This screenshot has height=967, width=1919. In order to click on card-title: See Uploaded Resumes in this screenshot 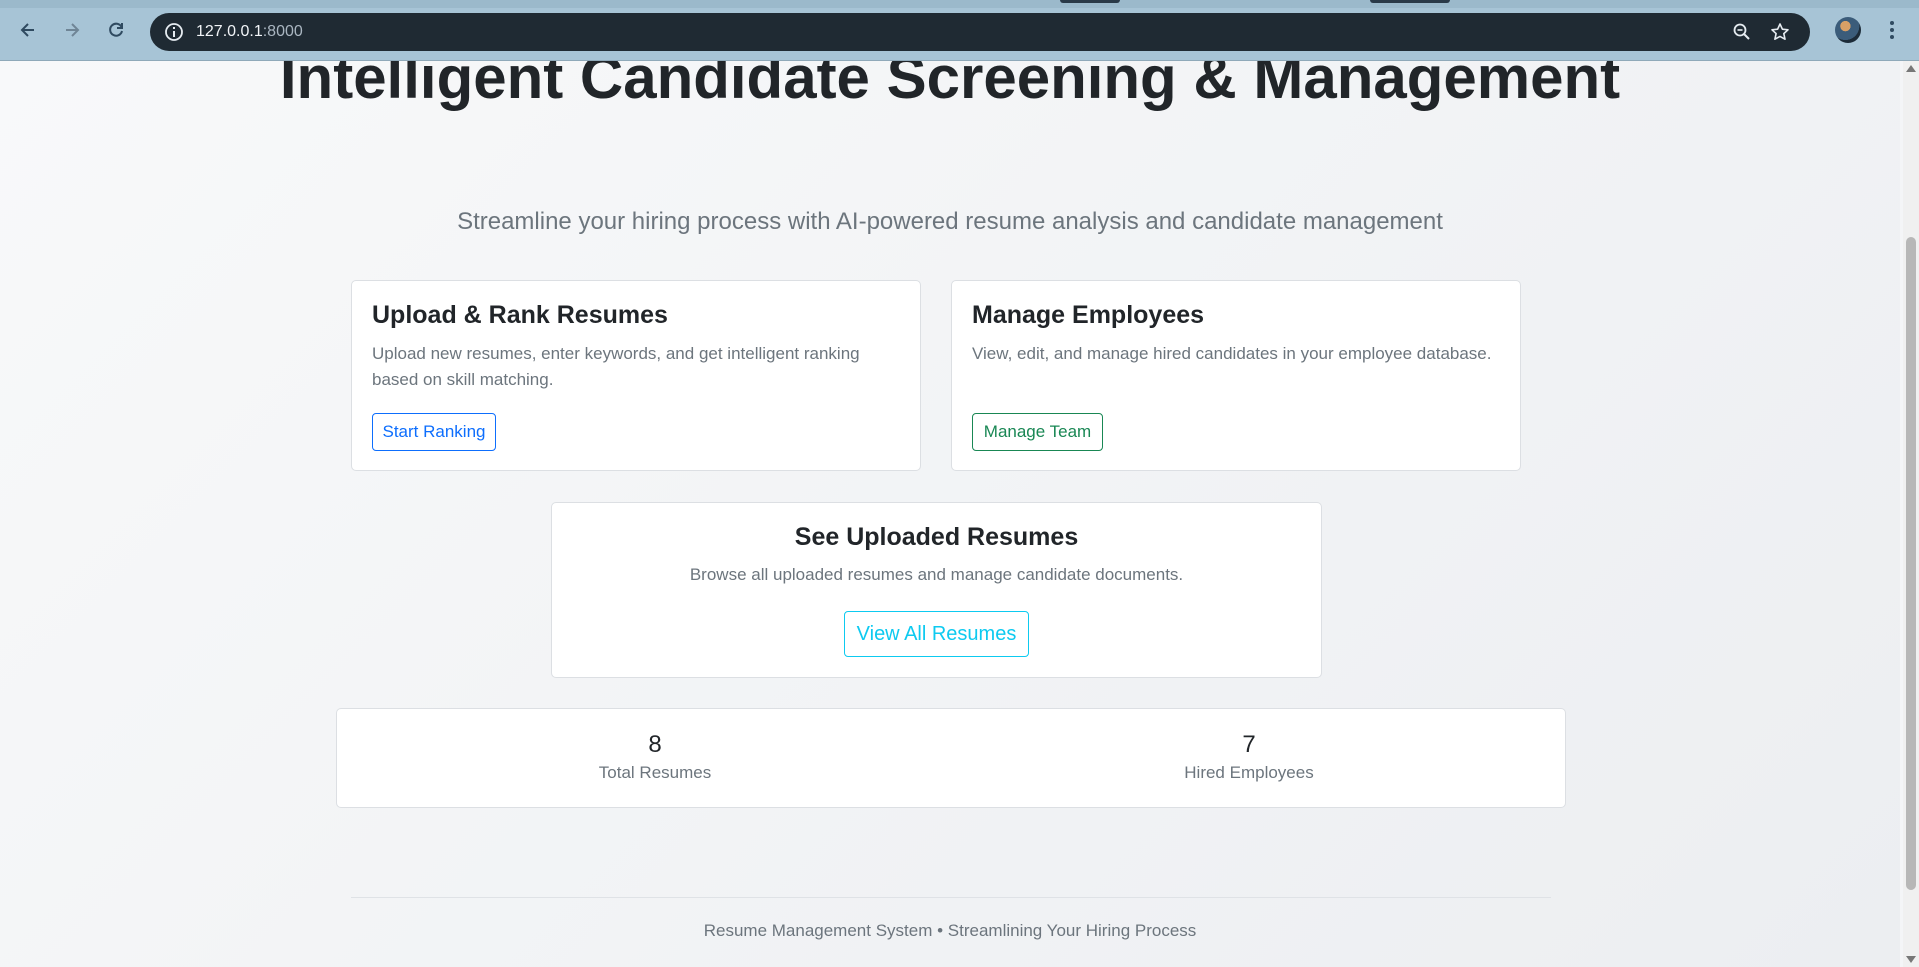, I will do `click(936, 537)`.